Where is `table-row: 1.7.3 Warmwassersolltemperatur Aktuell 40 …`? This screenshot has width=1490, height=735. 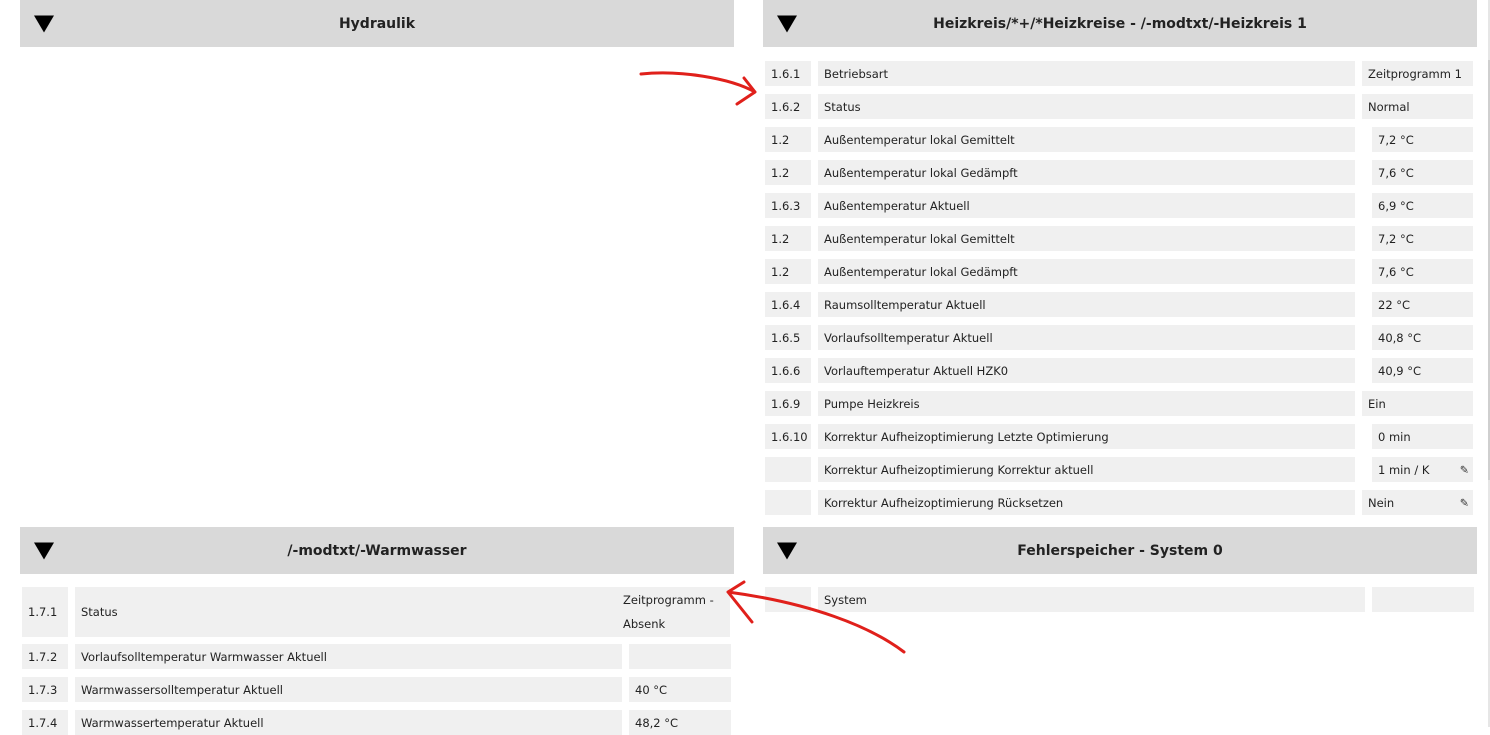 table-row: 1.7.3 Warmwassersolltemperatur Aktuell 40 … is located at coordinates (377, 689).